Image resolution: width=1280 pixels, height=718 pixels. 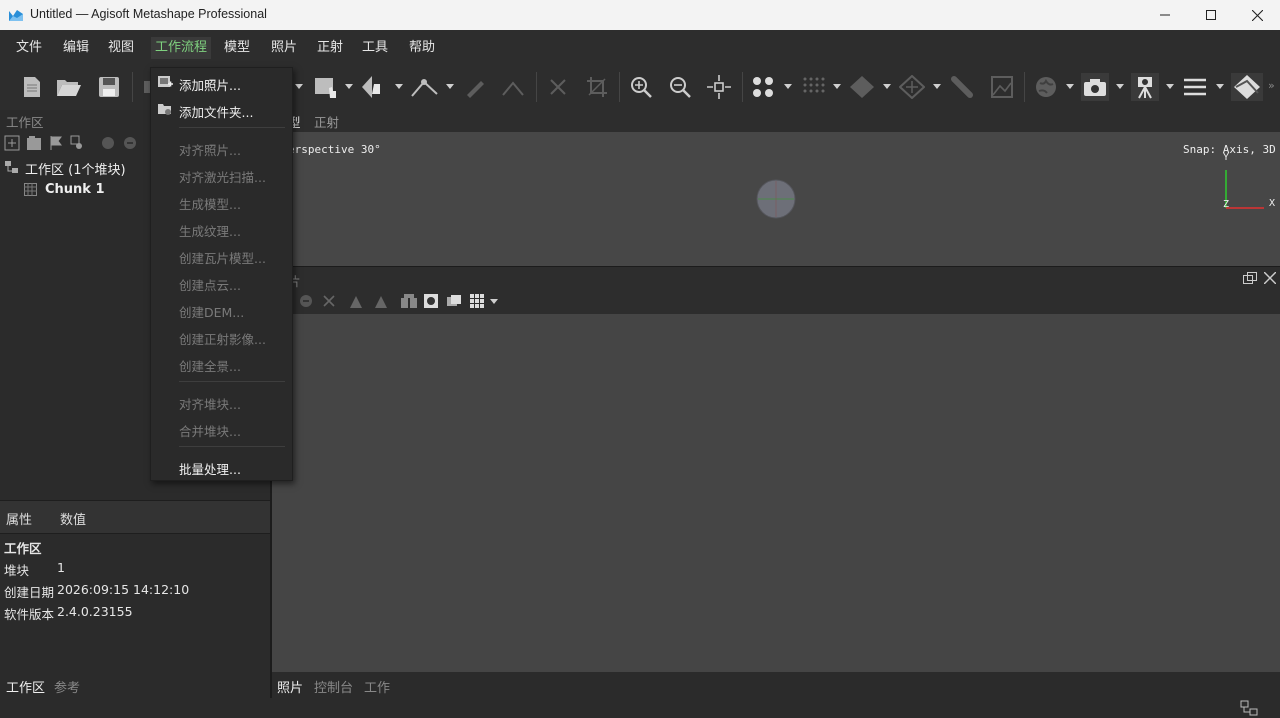 What do you see at coordinates (357, 301) in the screenshot?
I see `rotate-left-icon` at bounding box center [357, 301].